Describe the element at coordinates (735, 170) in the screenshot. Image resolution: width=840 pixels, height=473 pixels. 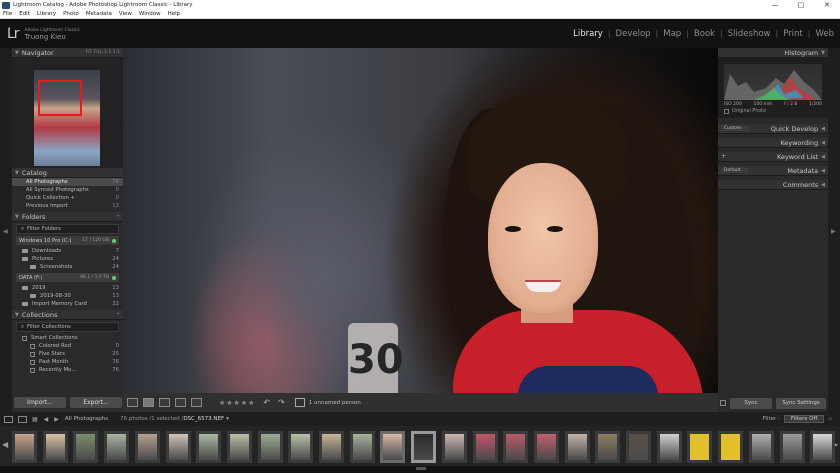
I see `metadata-preset: Default` at that location.